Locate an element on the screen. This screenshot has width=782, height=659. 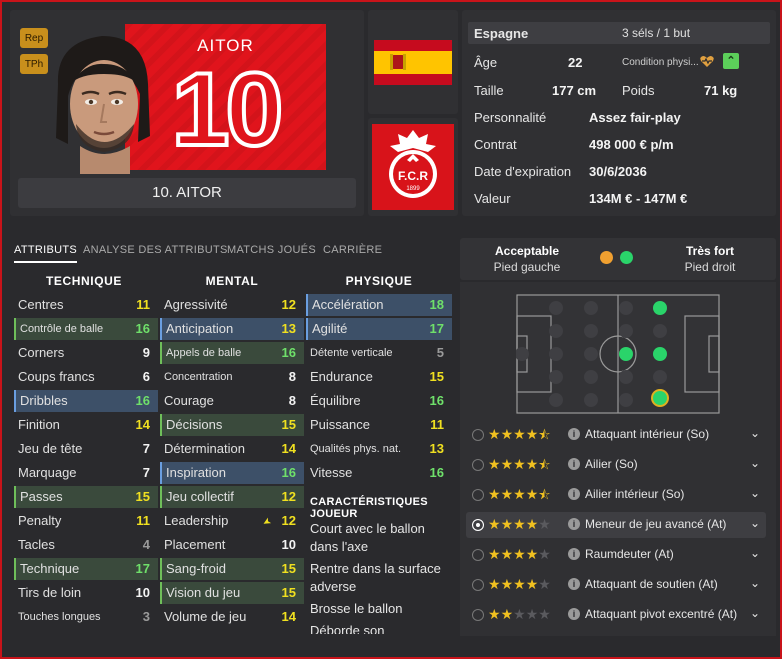
attribute-row: Anticipation 13 is located at coordinates (232, 329).